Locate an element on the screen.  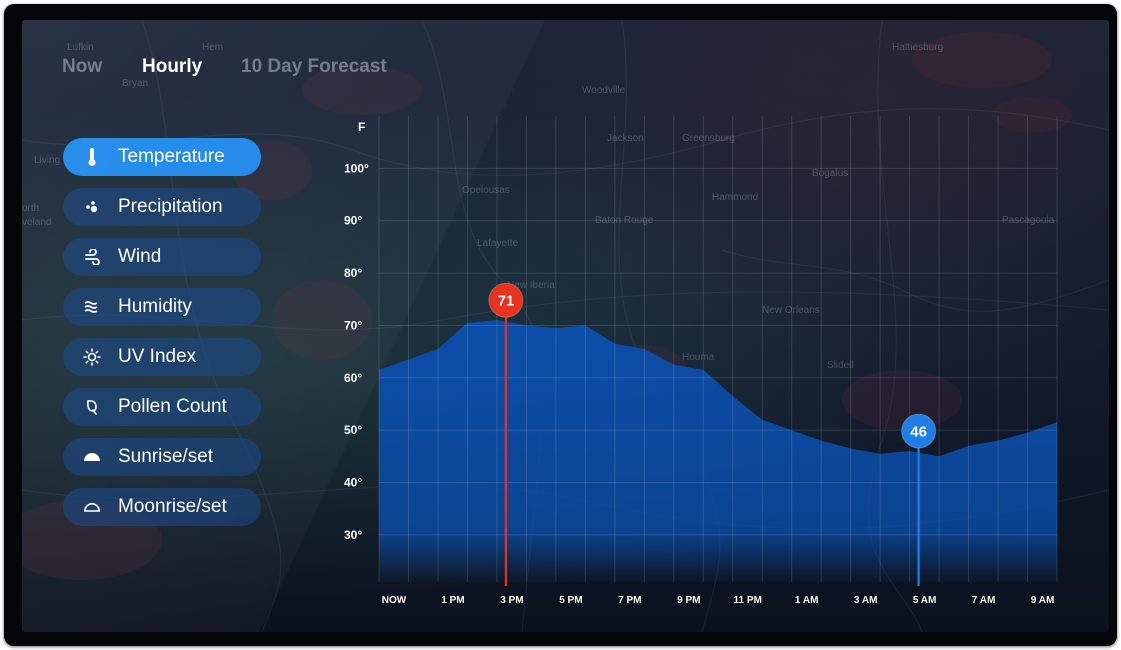
x-tick-label: 3 PM is located at coordinates (511, 600).